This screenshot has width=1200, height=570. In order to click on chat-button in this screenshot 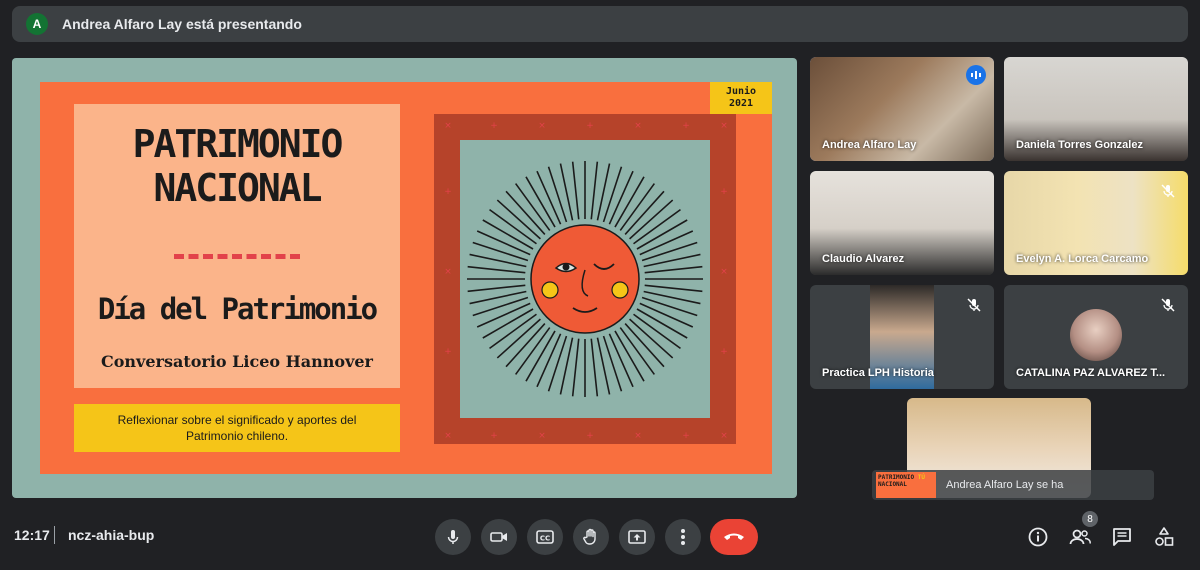, I will do `click(1122, 537)`.